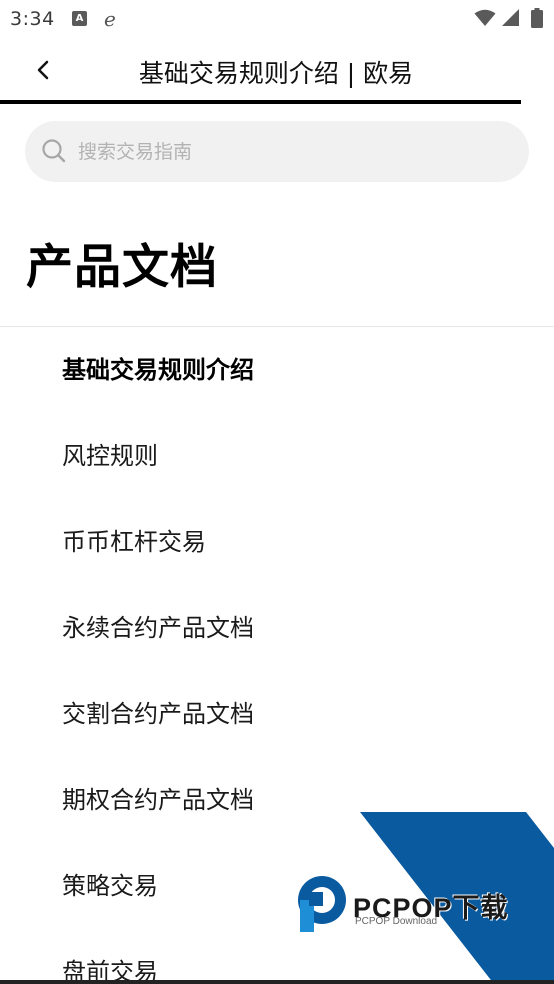  Describe the element at coordinates (277, 542) in the screenshot. I see `nav-item-margin-trading: 币币杠杆交易` at that location.